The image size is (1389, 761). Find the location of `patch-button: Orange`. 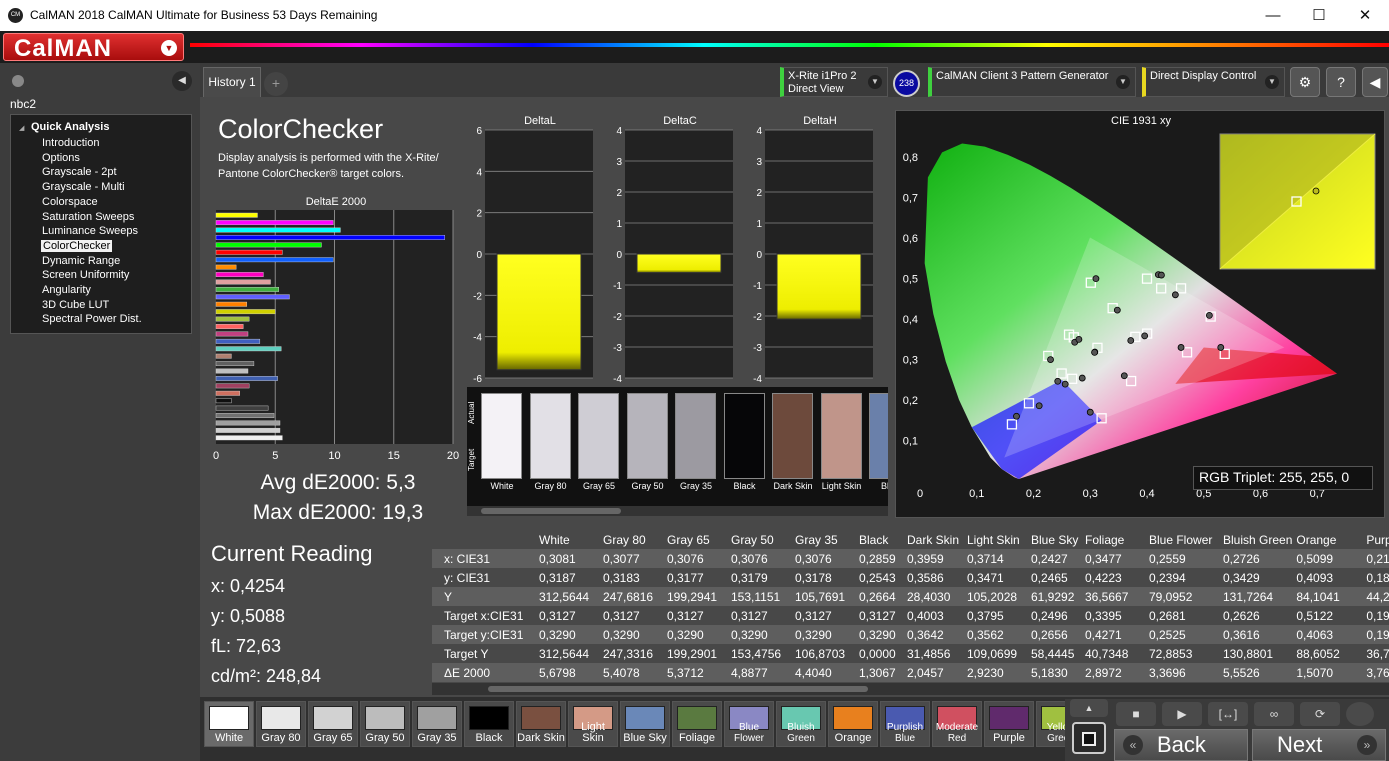

patch-button: Orange is located at coordinates (853, 724).